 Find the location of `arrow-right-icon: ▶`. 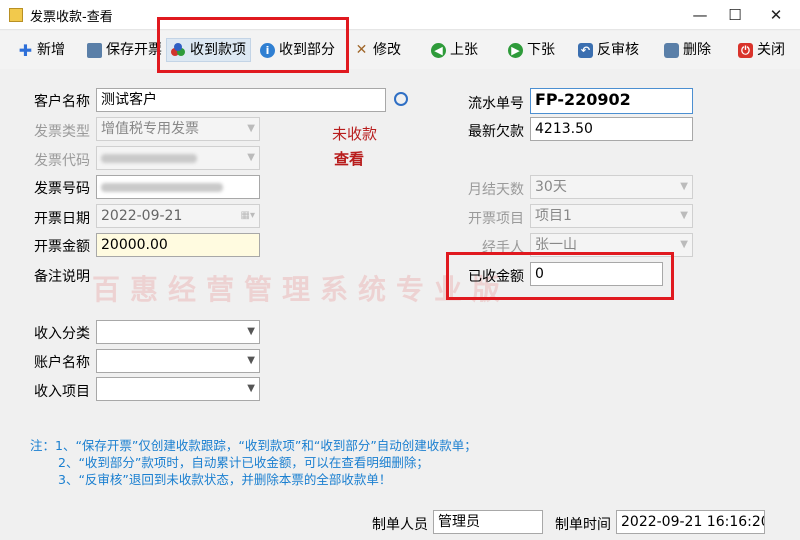

arrow-right-icon: ▶ is located at coordinates (515, 50).